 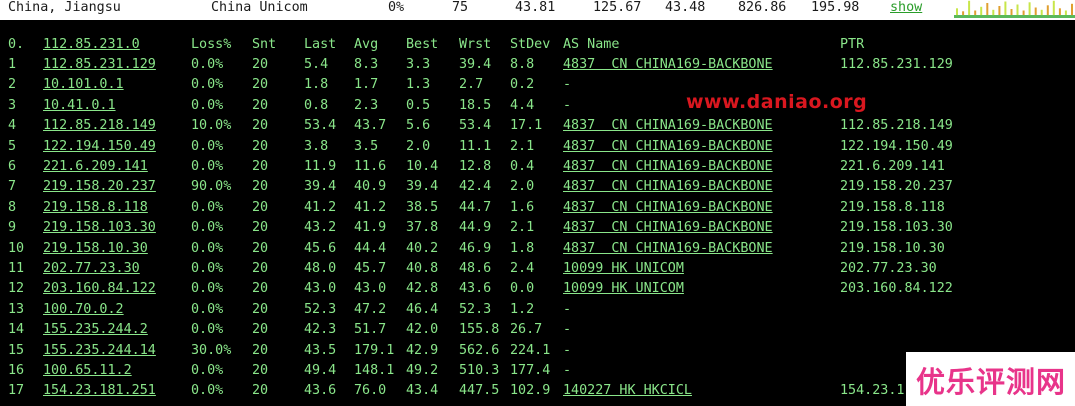 I want to click on hop-ip-cell: 122.194.150.49, so click(x=99, y=147).